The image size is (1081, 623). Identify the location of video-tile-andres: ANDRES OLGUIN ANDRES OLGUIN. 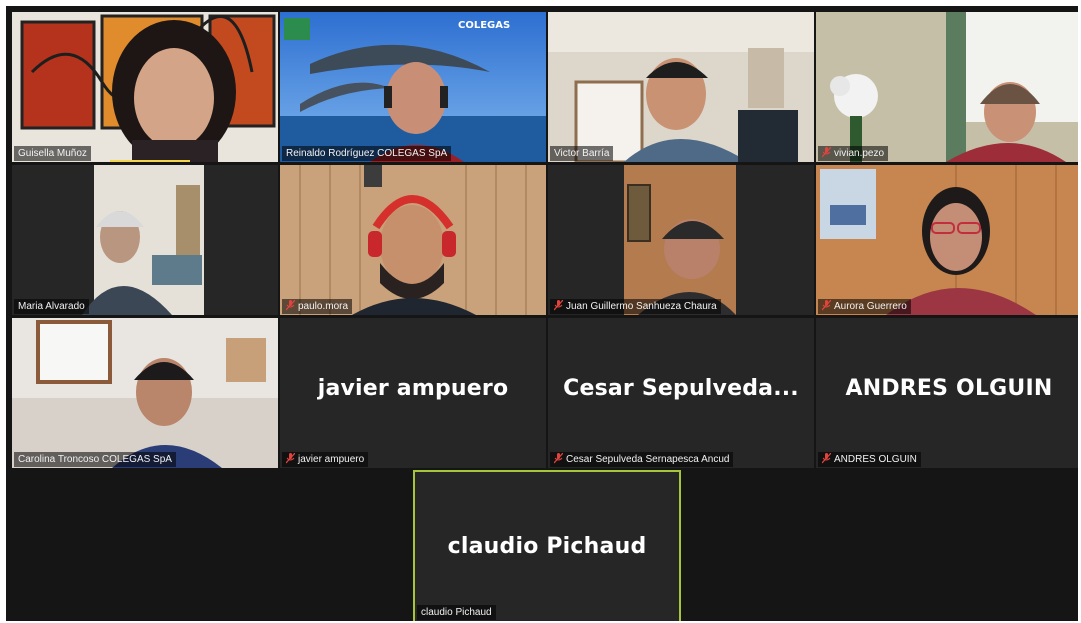
(947, 393).